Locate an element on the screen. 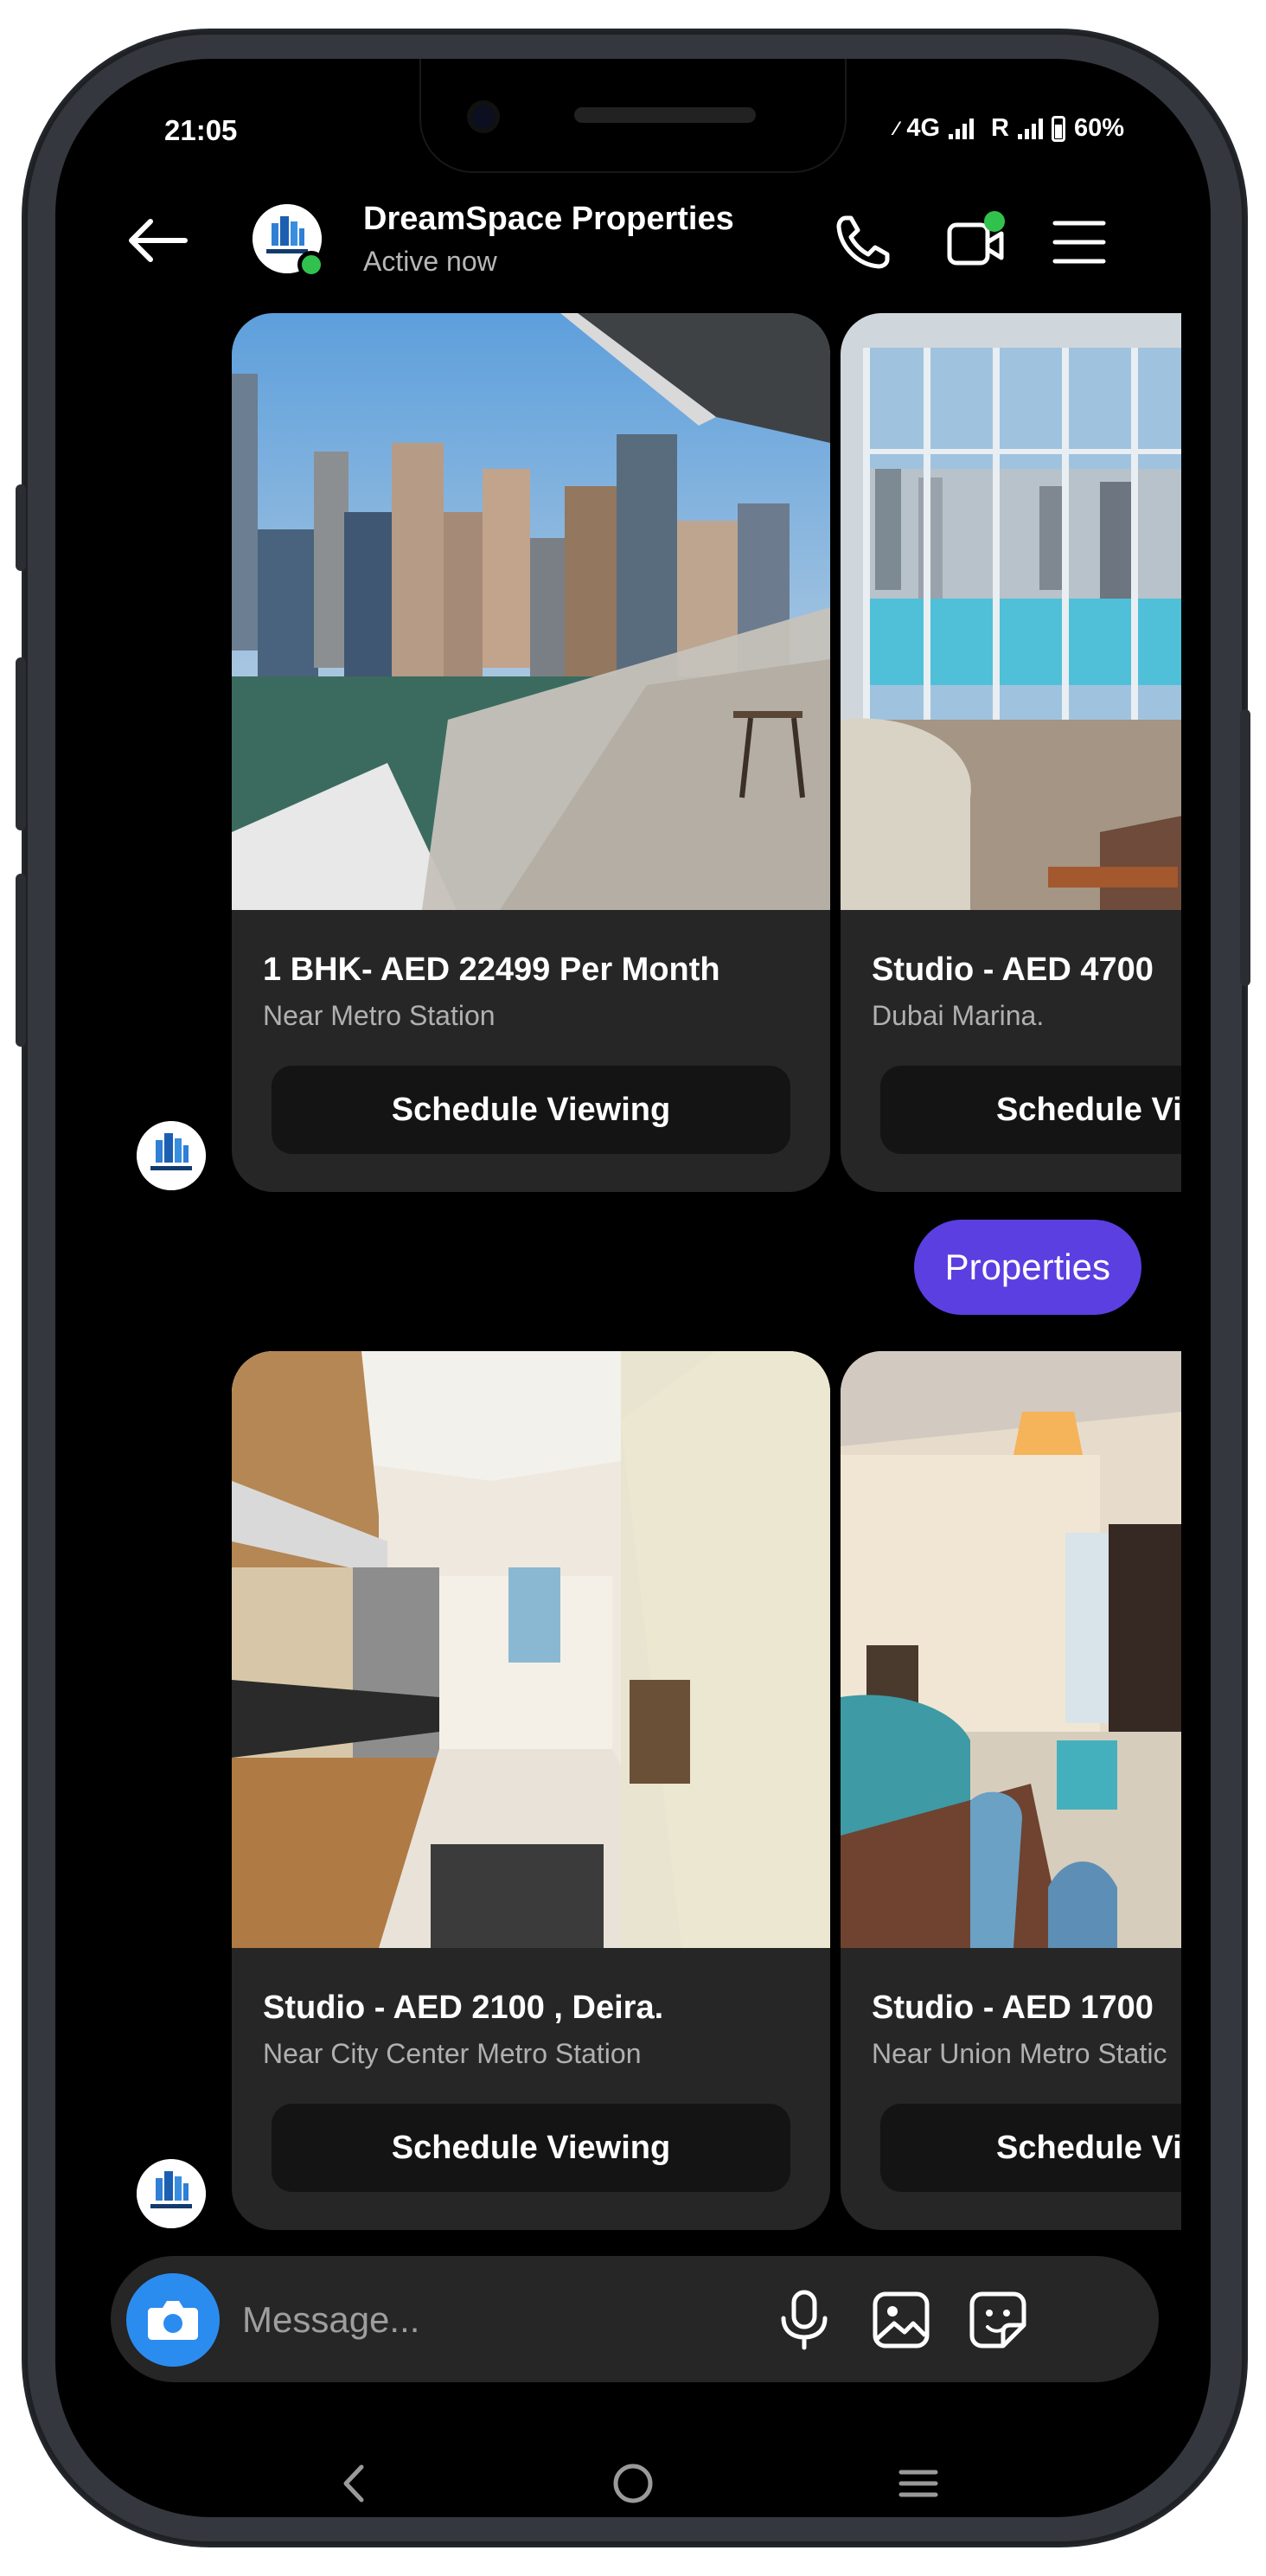  gallery-icon is located at coordinates (901, 2320).